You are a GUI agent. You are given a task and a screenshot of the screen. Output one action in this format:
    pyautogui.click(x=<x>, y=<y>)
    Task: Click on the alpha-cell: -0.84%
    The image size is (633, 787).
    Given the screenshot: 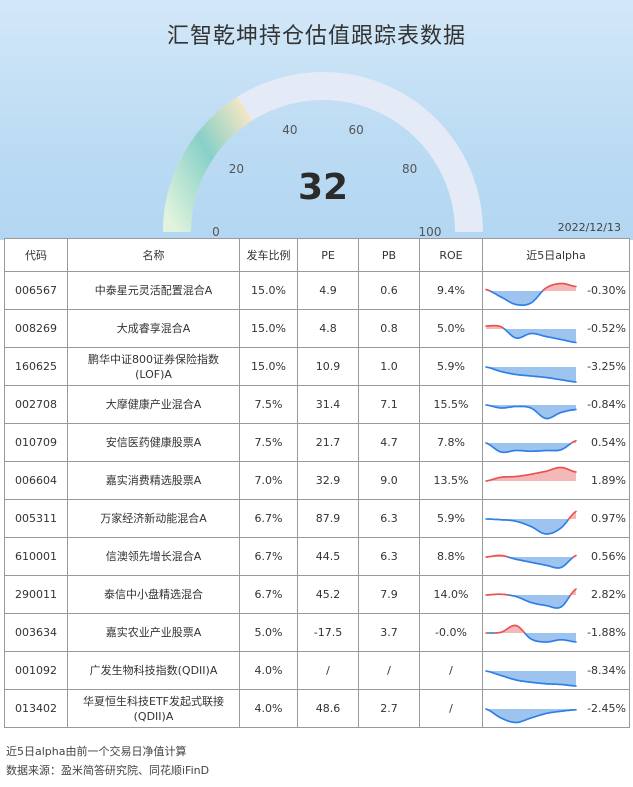 What is the action you would take?
    pyautogui.click(x=556, y=404)
    